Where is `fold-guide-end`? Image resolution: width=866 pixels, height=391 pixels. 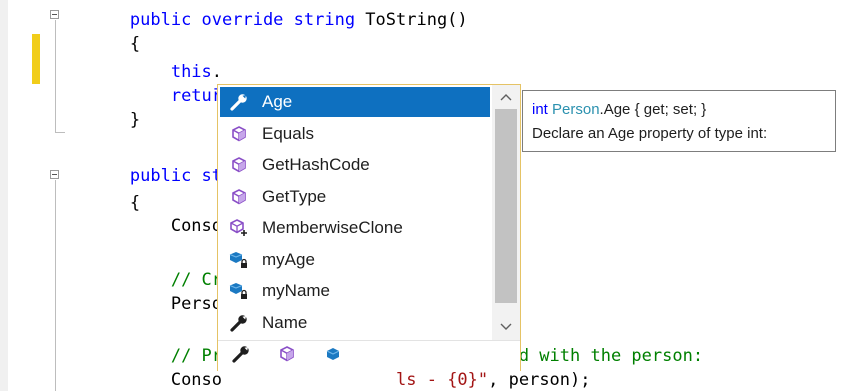
fold-guide-end is located at coordinates (60, 132).